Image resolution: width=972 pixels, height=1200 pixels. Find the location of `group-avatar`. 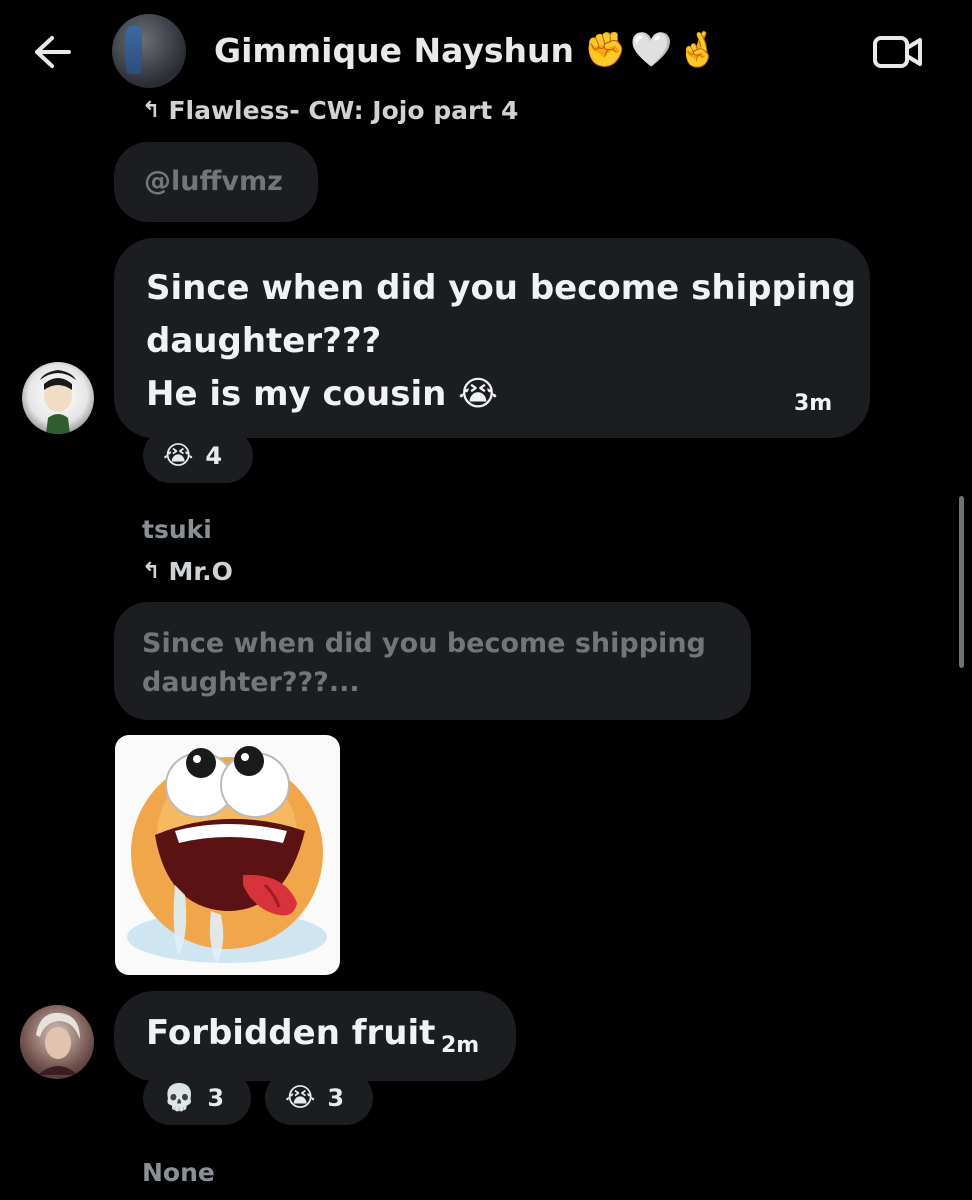

group-avatar is located at coordinates (149, 51).